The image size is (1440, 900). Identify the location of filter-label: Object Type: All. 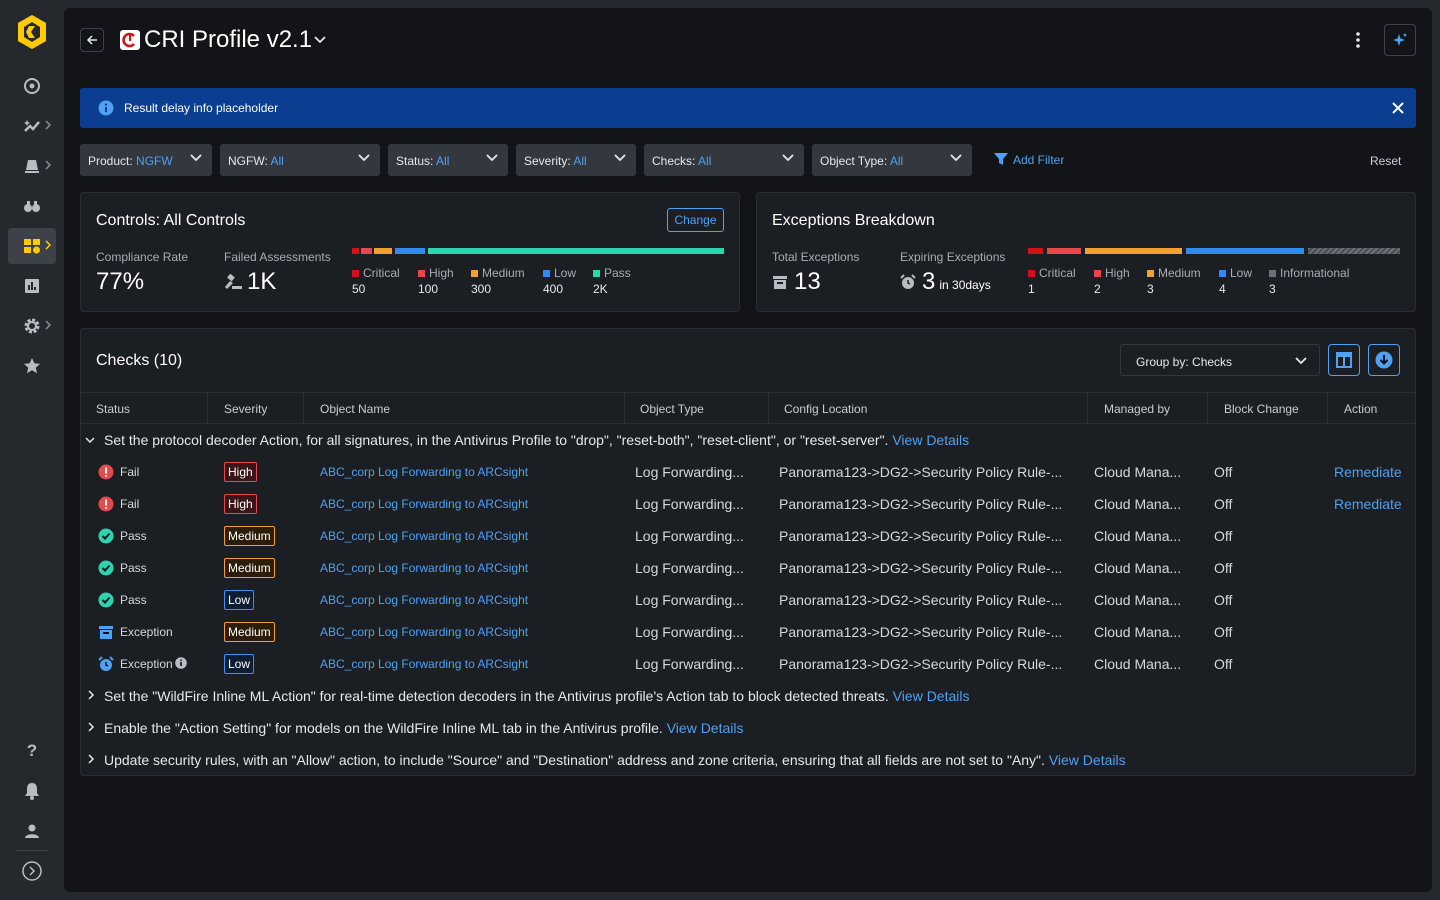
(862, 161).